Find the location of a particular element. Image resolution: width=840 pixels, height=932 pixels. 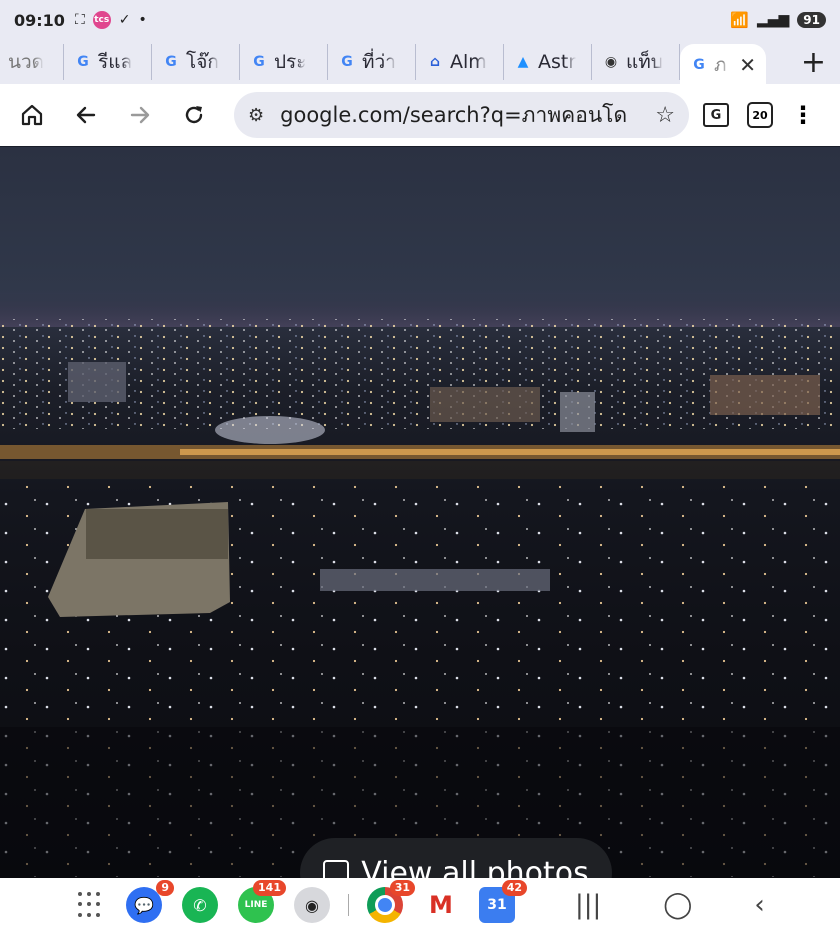

badge: 9 is located at coordinates (165, 888).